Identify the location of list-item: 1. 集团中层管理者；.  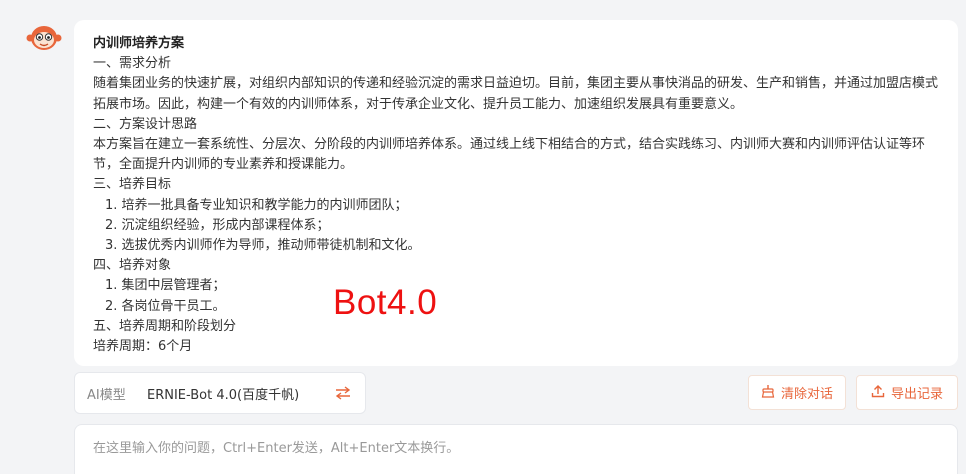
(165, 286).